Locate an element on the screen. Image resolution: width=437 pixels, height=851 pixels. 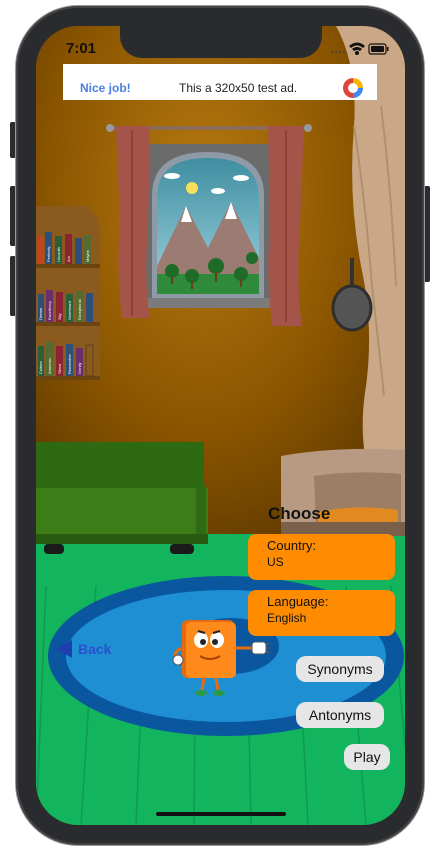
sun-icon is located at coordinates (192, 188).